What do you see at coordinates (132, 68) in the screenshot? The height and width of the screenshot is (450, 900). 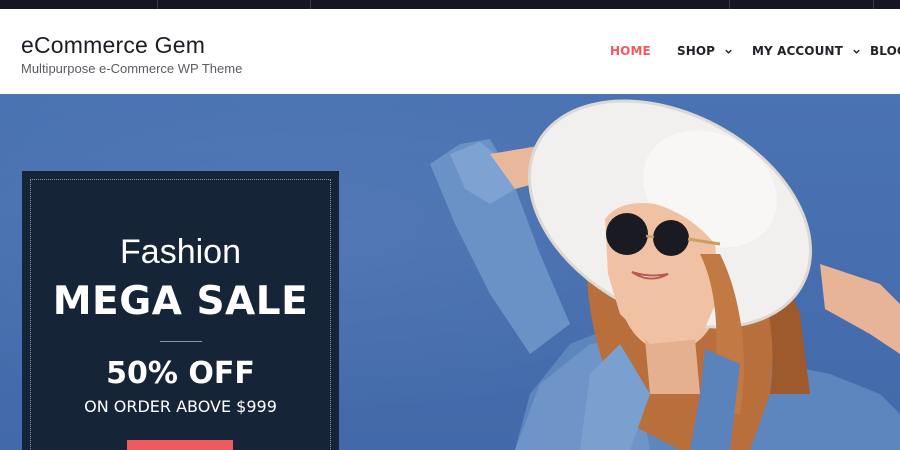 I see `site-tagline: Multipurpose e-Commerce WP Theme` at bounding box center [132, 68].